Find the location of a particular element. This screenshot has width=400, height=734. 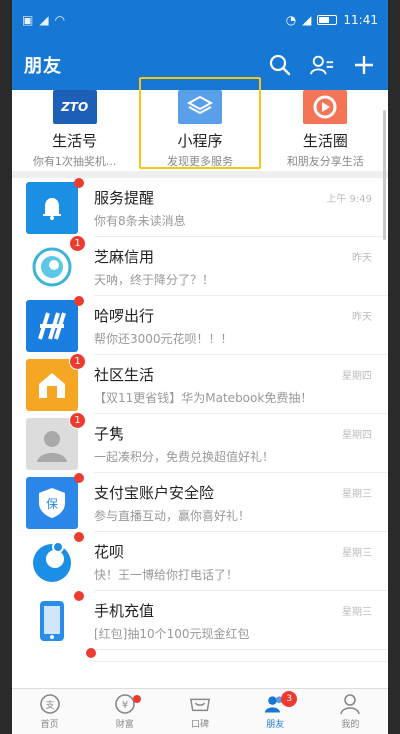

service-desc: 发现更多服务 is located at coordinates (199, 161).